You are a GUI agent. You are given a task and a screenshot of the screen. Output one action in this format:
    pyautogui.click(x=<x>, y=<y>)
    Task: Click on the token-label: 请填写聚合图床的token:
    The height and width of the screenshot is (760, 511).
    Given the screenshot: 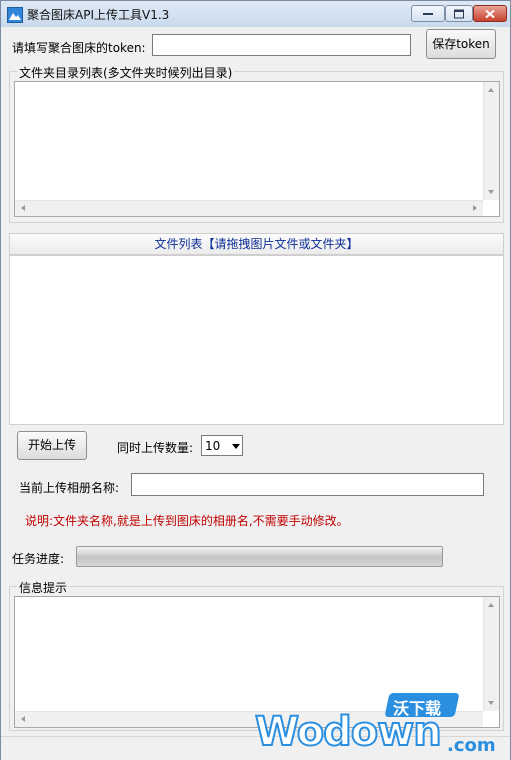 What is the action you would take?
    pyautogui.click(x=79, y=48)
    